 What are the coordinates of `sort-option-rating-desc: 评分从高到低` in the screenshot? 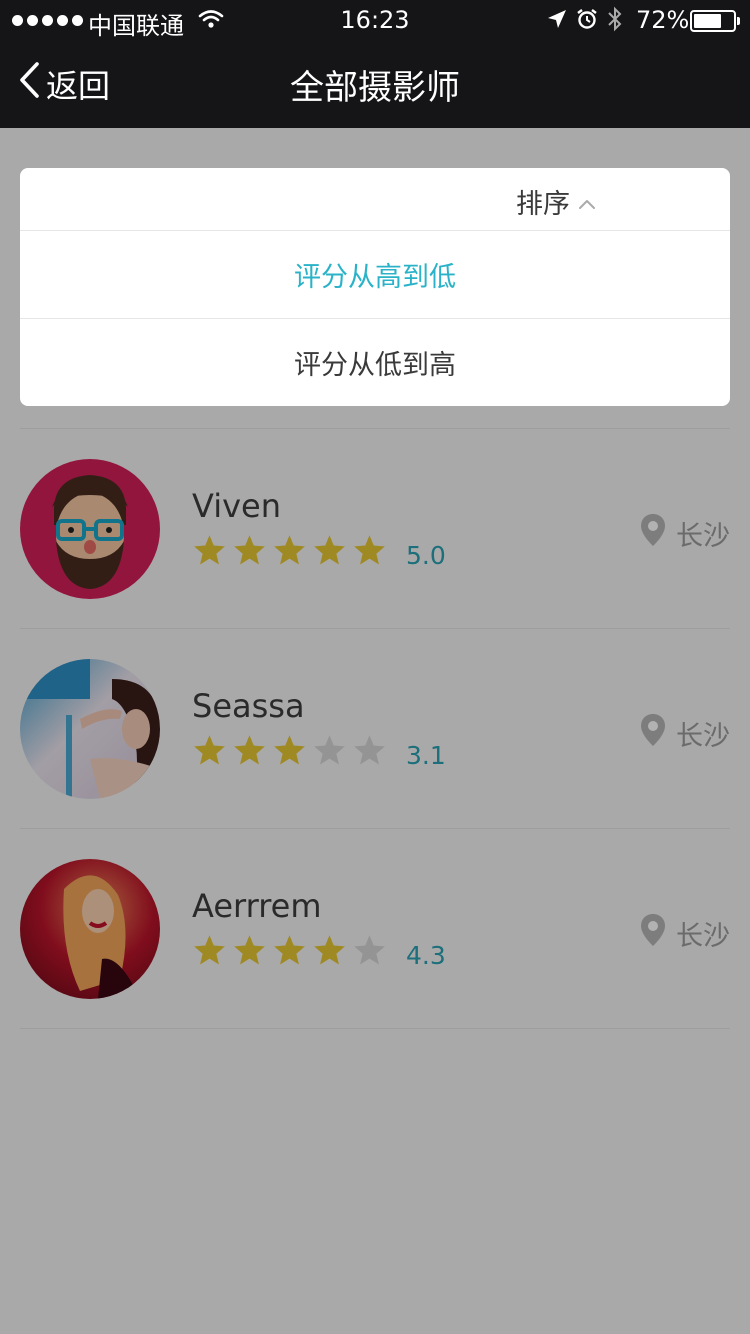 It's located at (375, 274).